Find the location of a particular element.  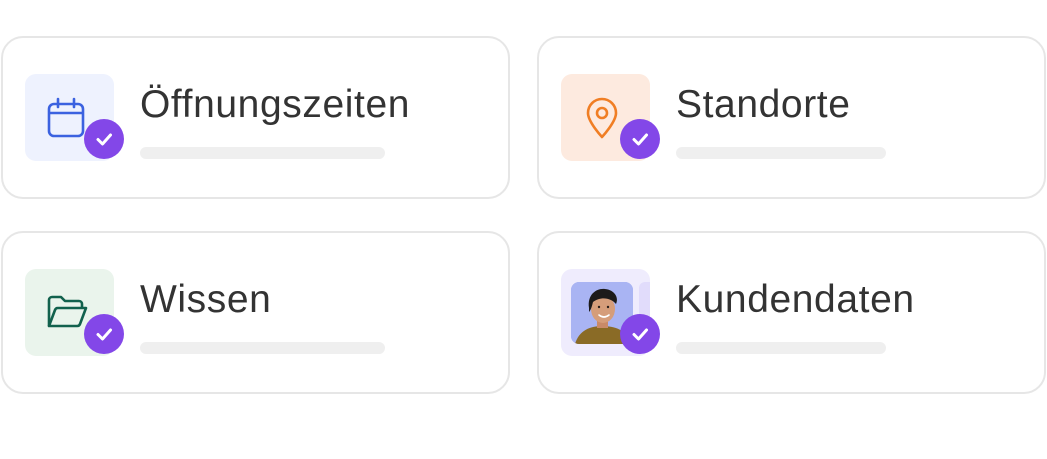

calendar-icon is located at coordinates (66, 117).